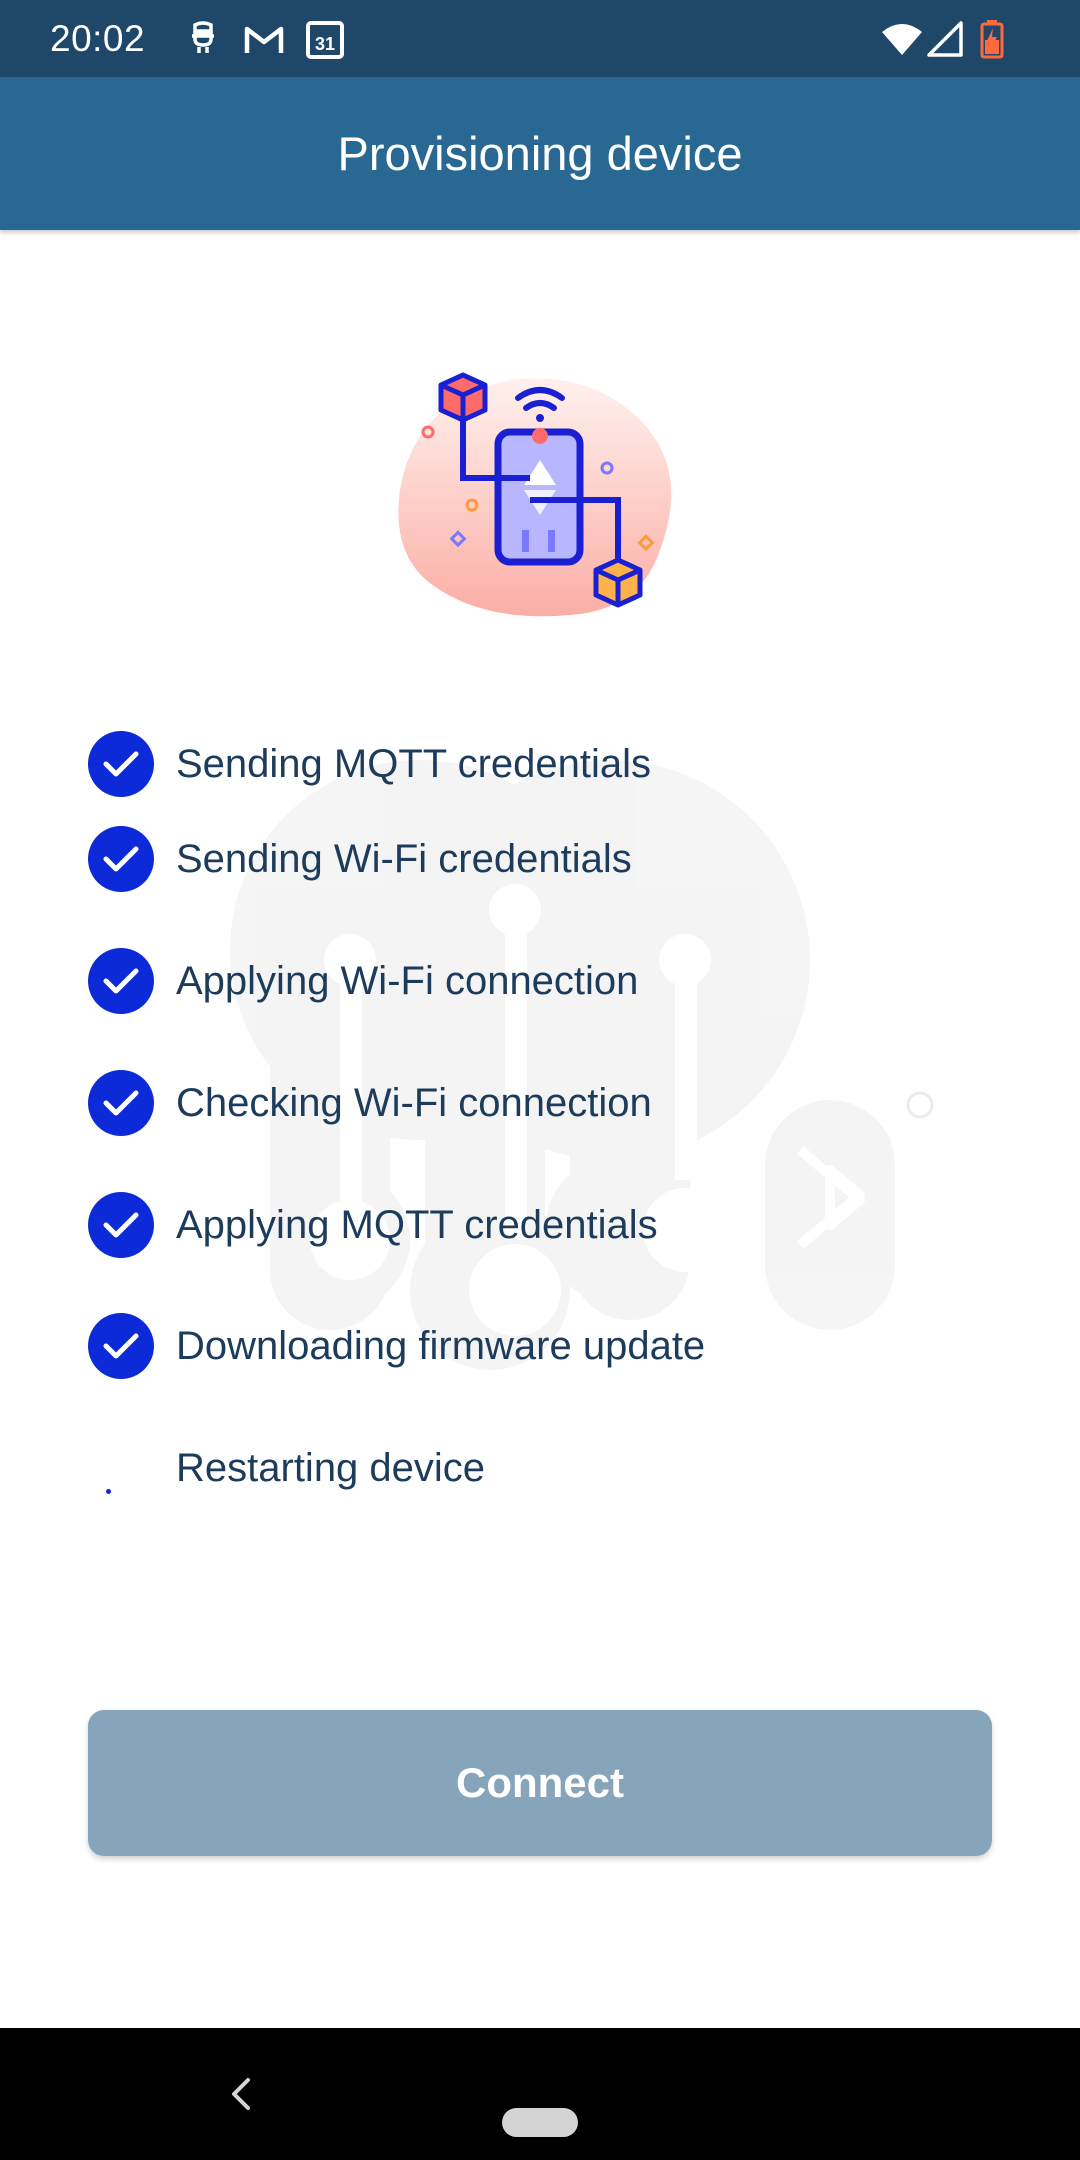 This screenshot has height=2160, width=1080. I want to click on wifi-icon, so click(902, 38).